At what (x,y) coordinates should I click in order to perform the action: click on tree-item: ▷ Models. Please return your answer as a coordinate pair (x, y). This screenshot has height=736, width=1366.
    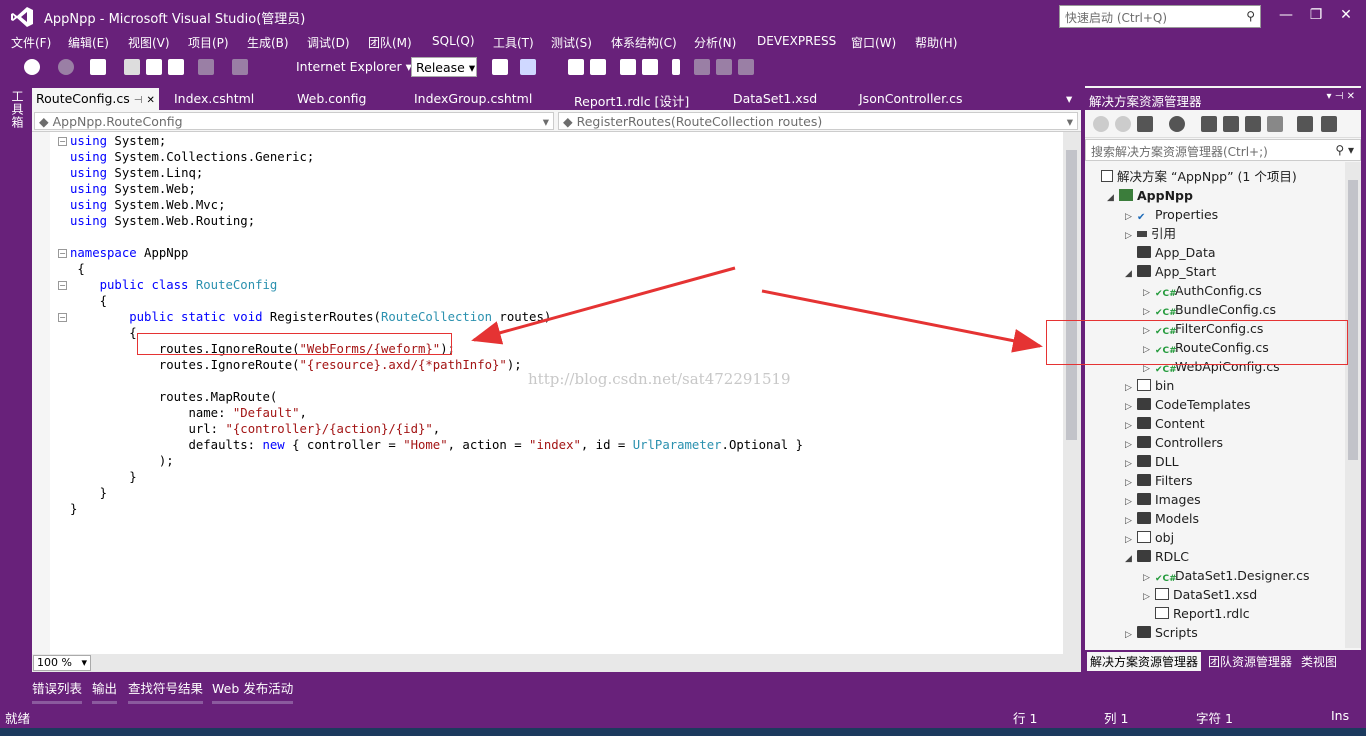
    Looking at the image, I should click on (1162, 518).